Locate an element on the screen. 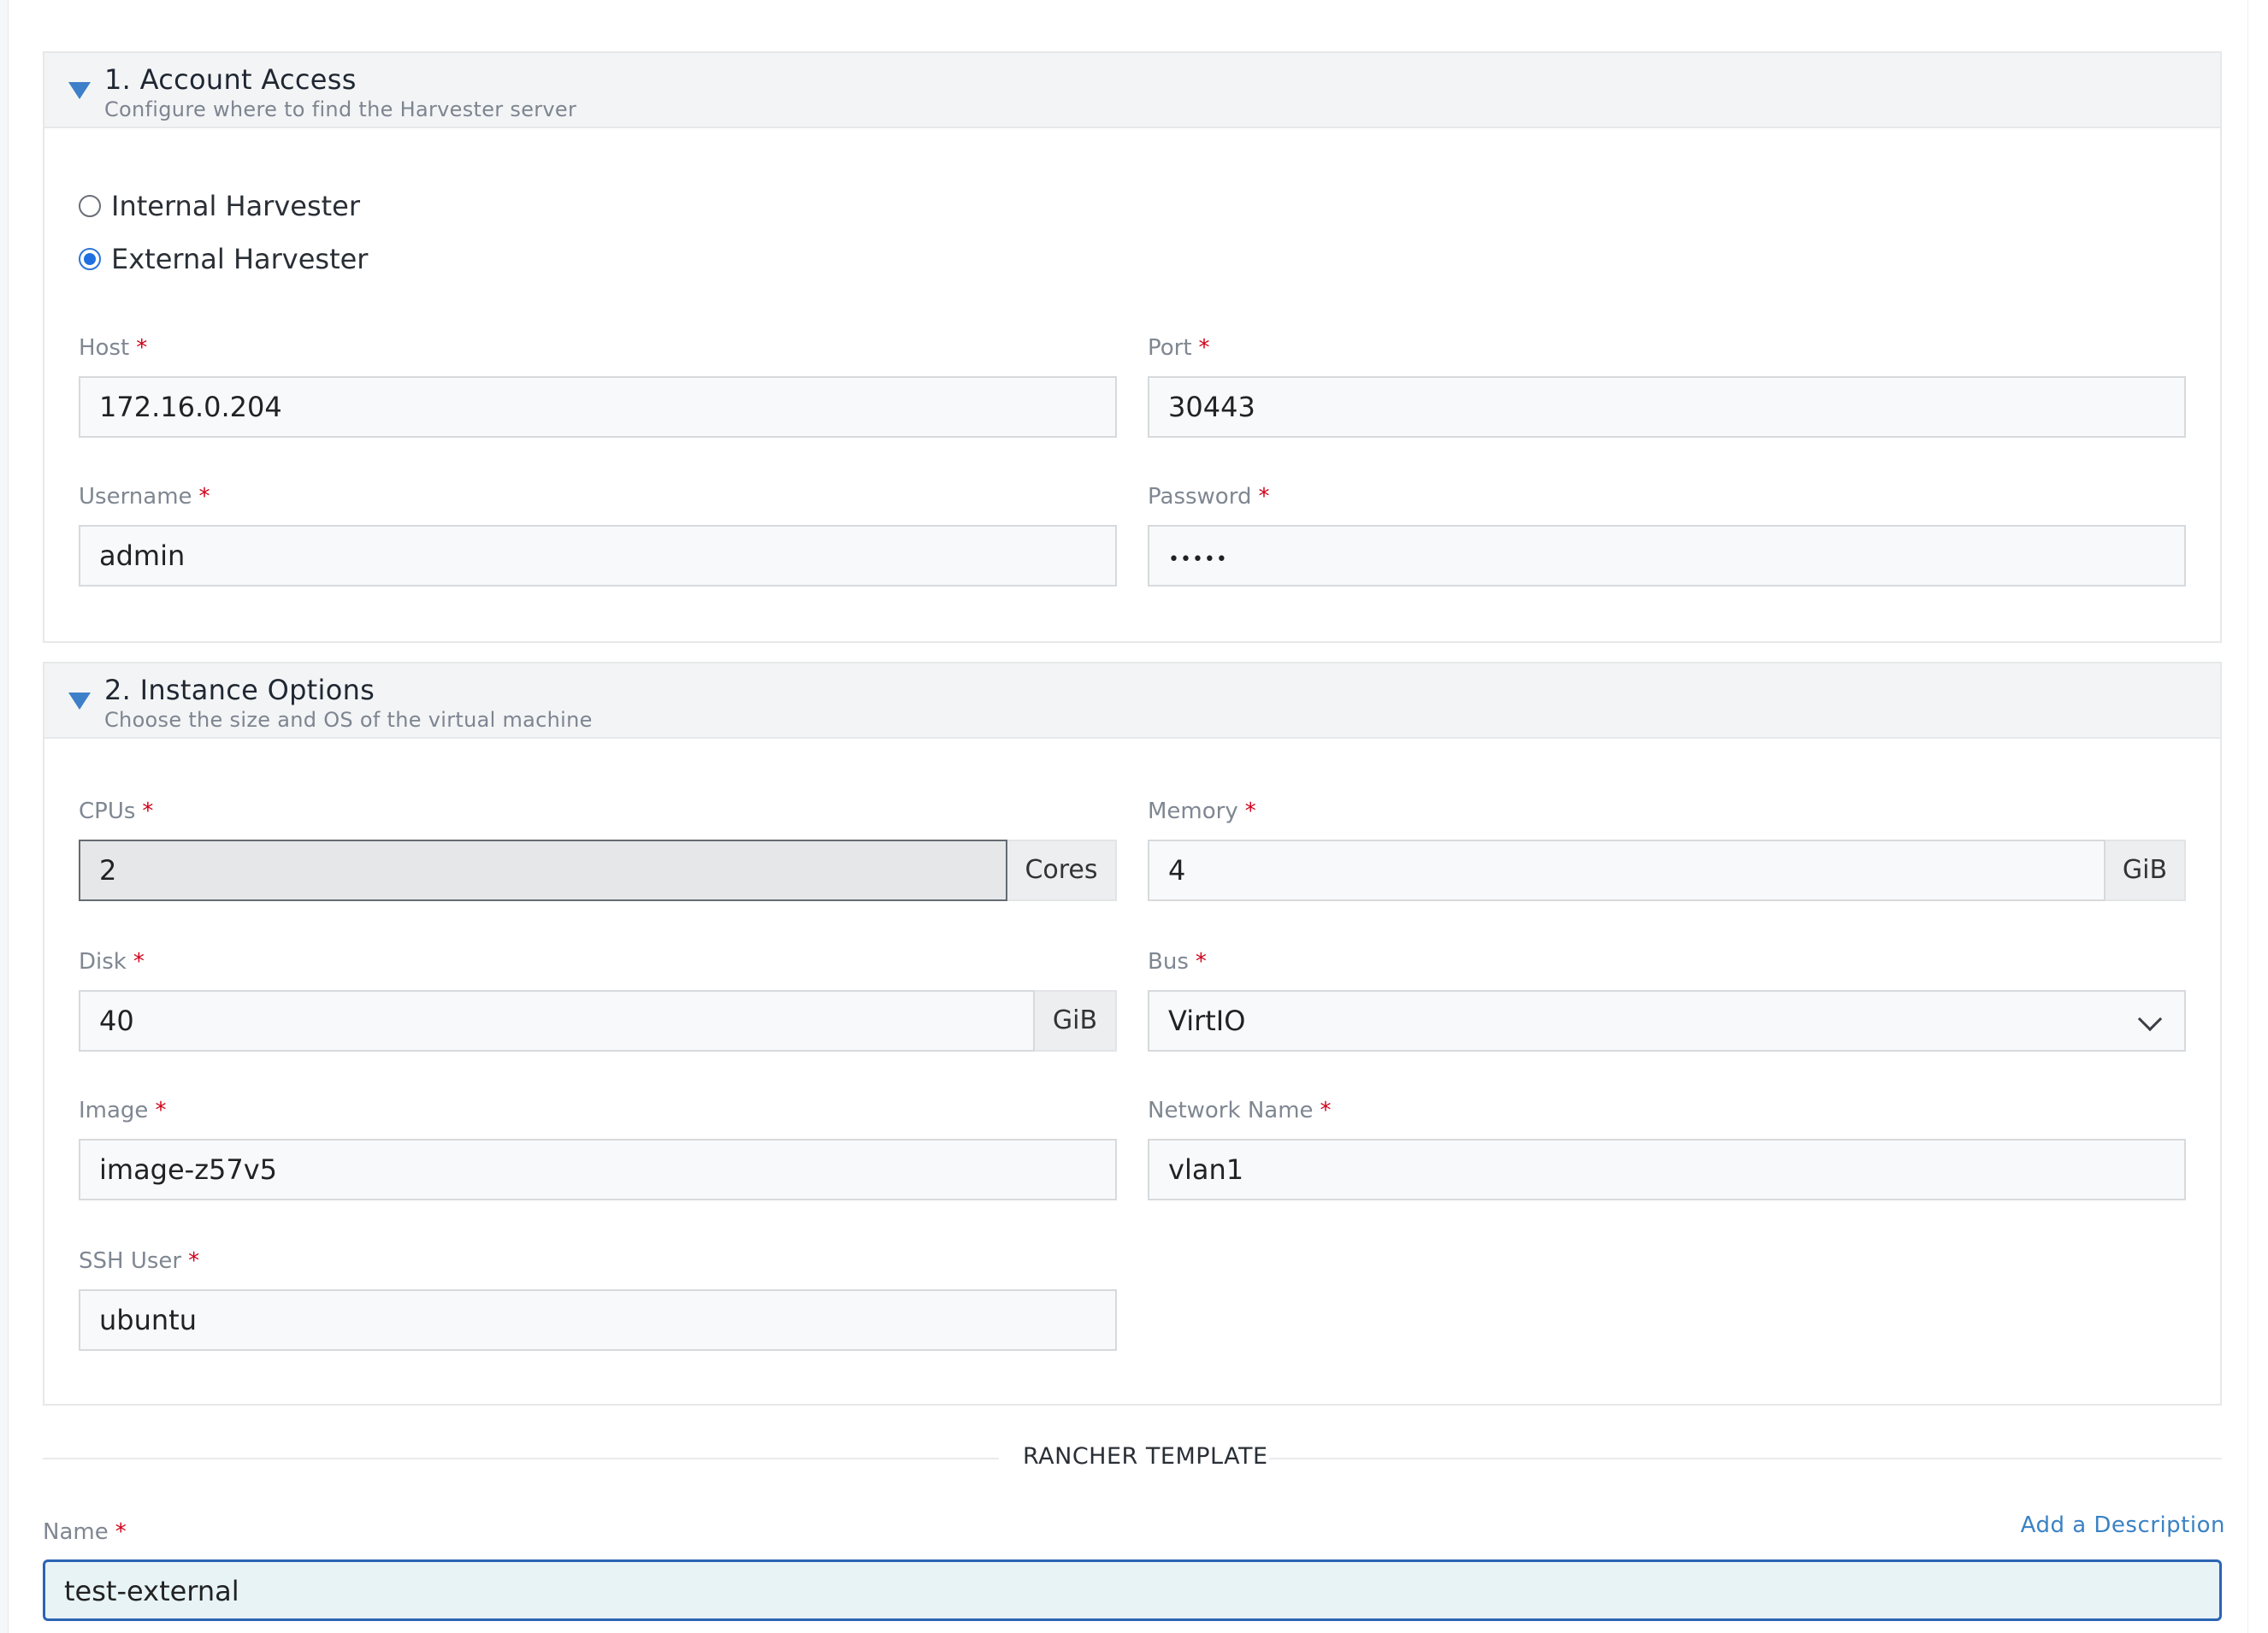  external-harvester-label: External Harvester is located at coordinates (239, 259).